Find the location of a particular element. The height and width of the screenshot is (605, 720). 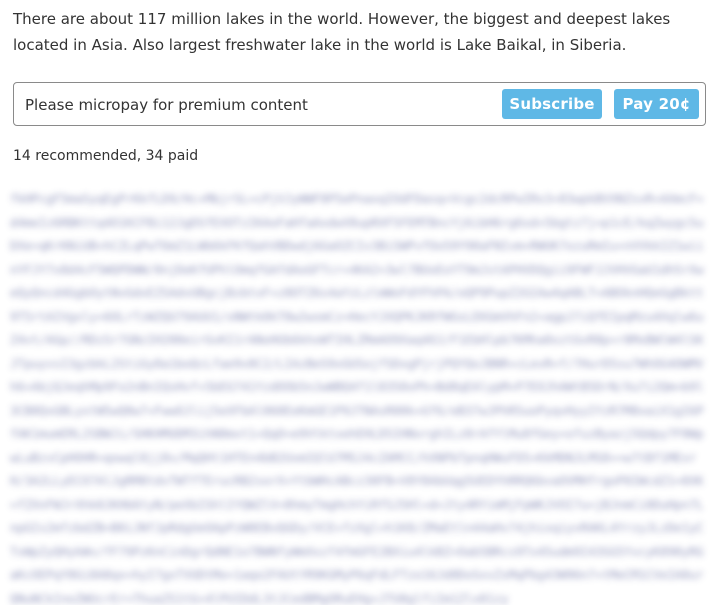

recommendation-stats: 14 recommended, 34 paid is located at coordinates (106, 156).